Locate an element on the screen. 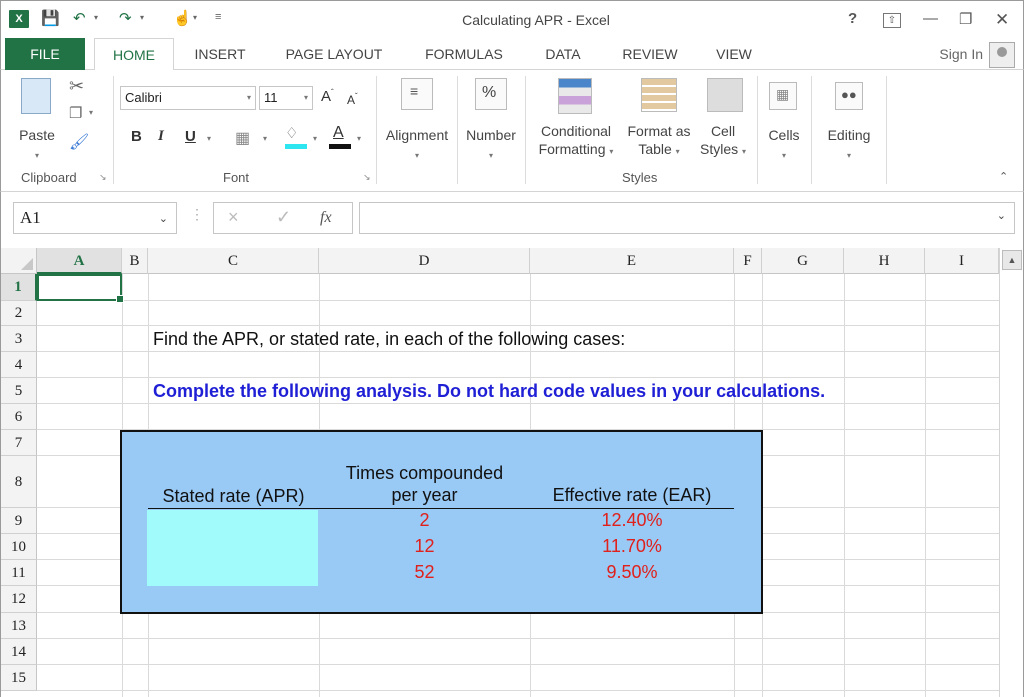 This screenshot has height=697, width=1024. fill-color-icon: ♢ is located at coordinates (291, 133).